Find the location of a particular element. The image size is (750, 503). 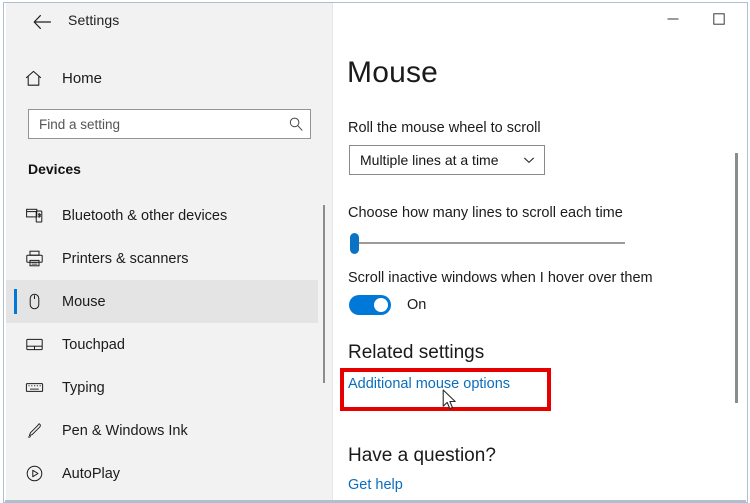

page-title: Mouse is located at coordinates (393, 72).